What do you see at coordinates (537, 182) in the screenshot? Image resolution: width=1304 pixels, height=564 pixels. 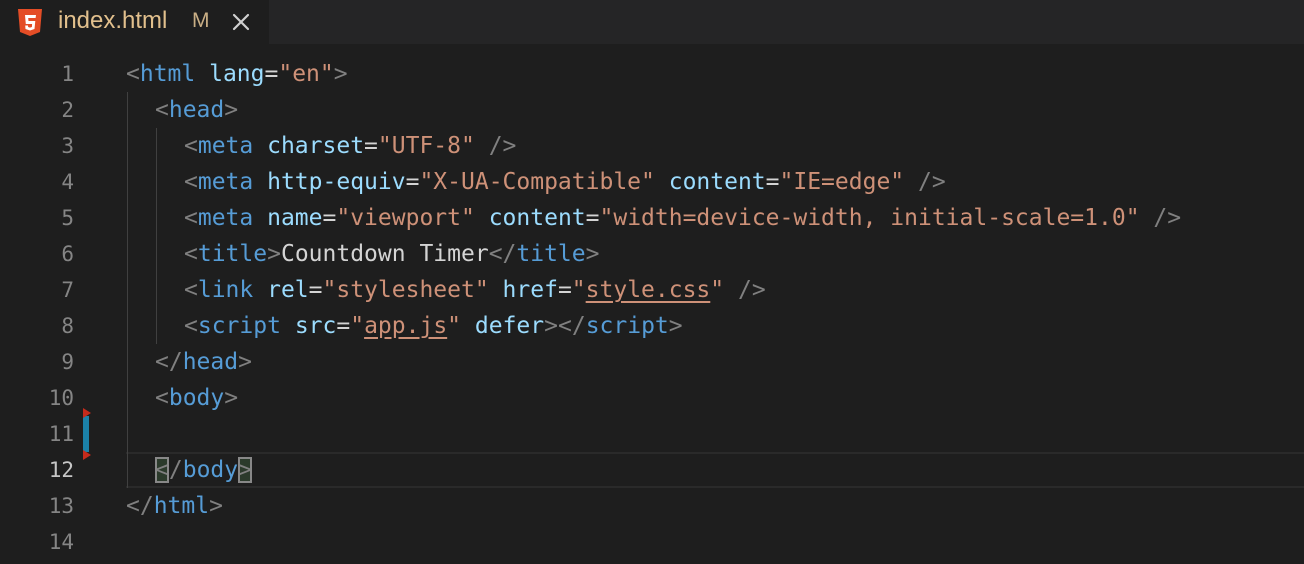 I see `string-token: "X-UA-Compatible"` at bounding box center [537, 182].